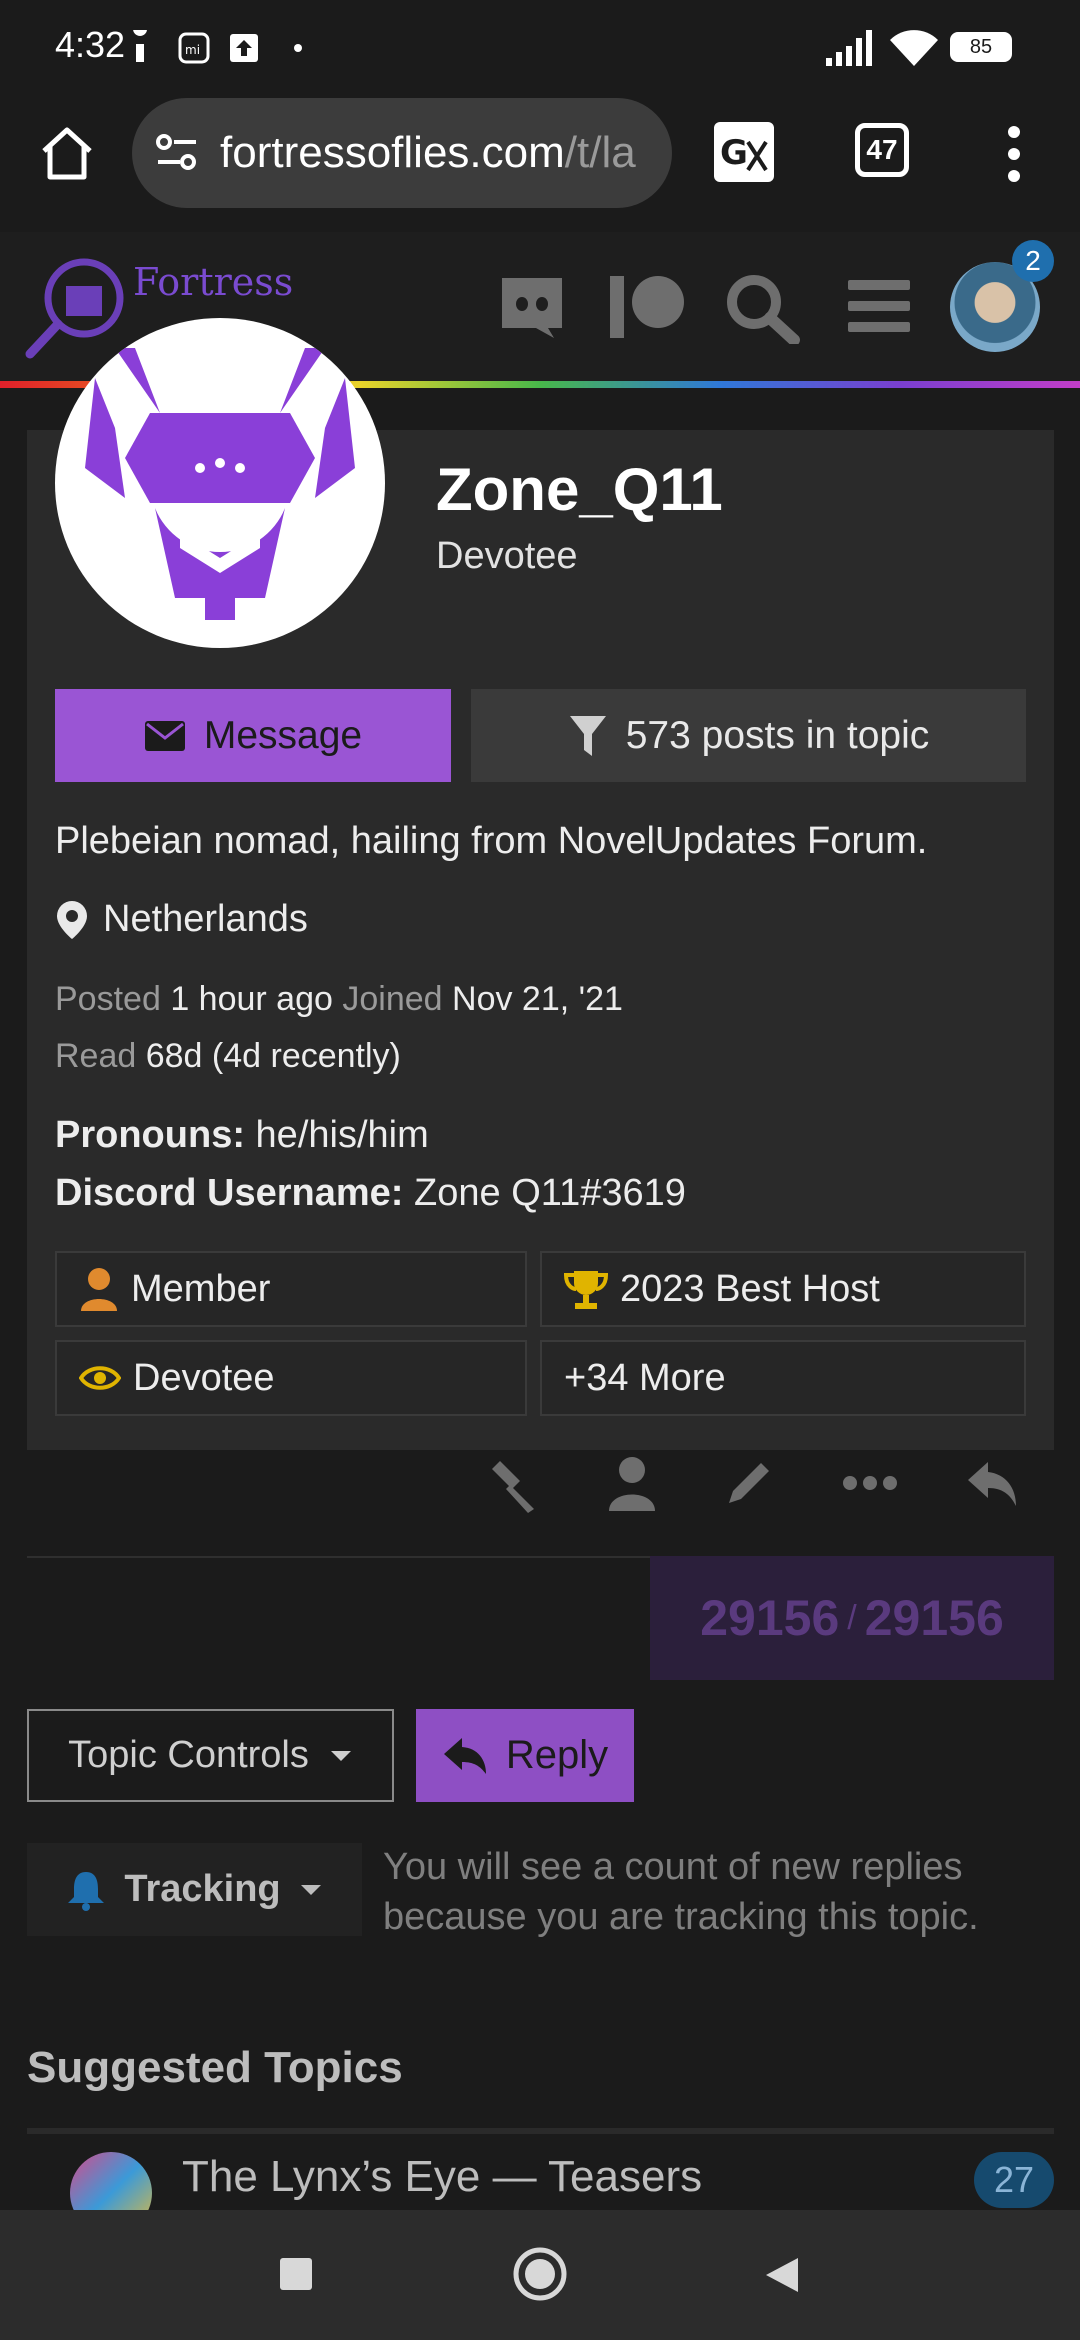 Image resolution: width=1080 pixels, height=2340 pixels. I want to click on posted-value: 1 hour ago, so click(251, 999).